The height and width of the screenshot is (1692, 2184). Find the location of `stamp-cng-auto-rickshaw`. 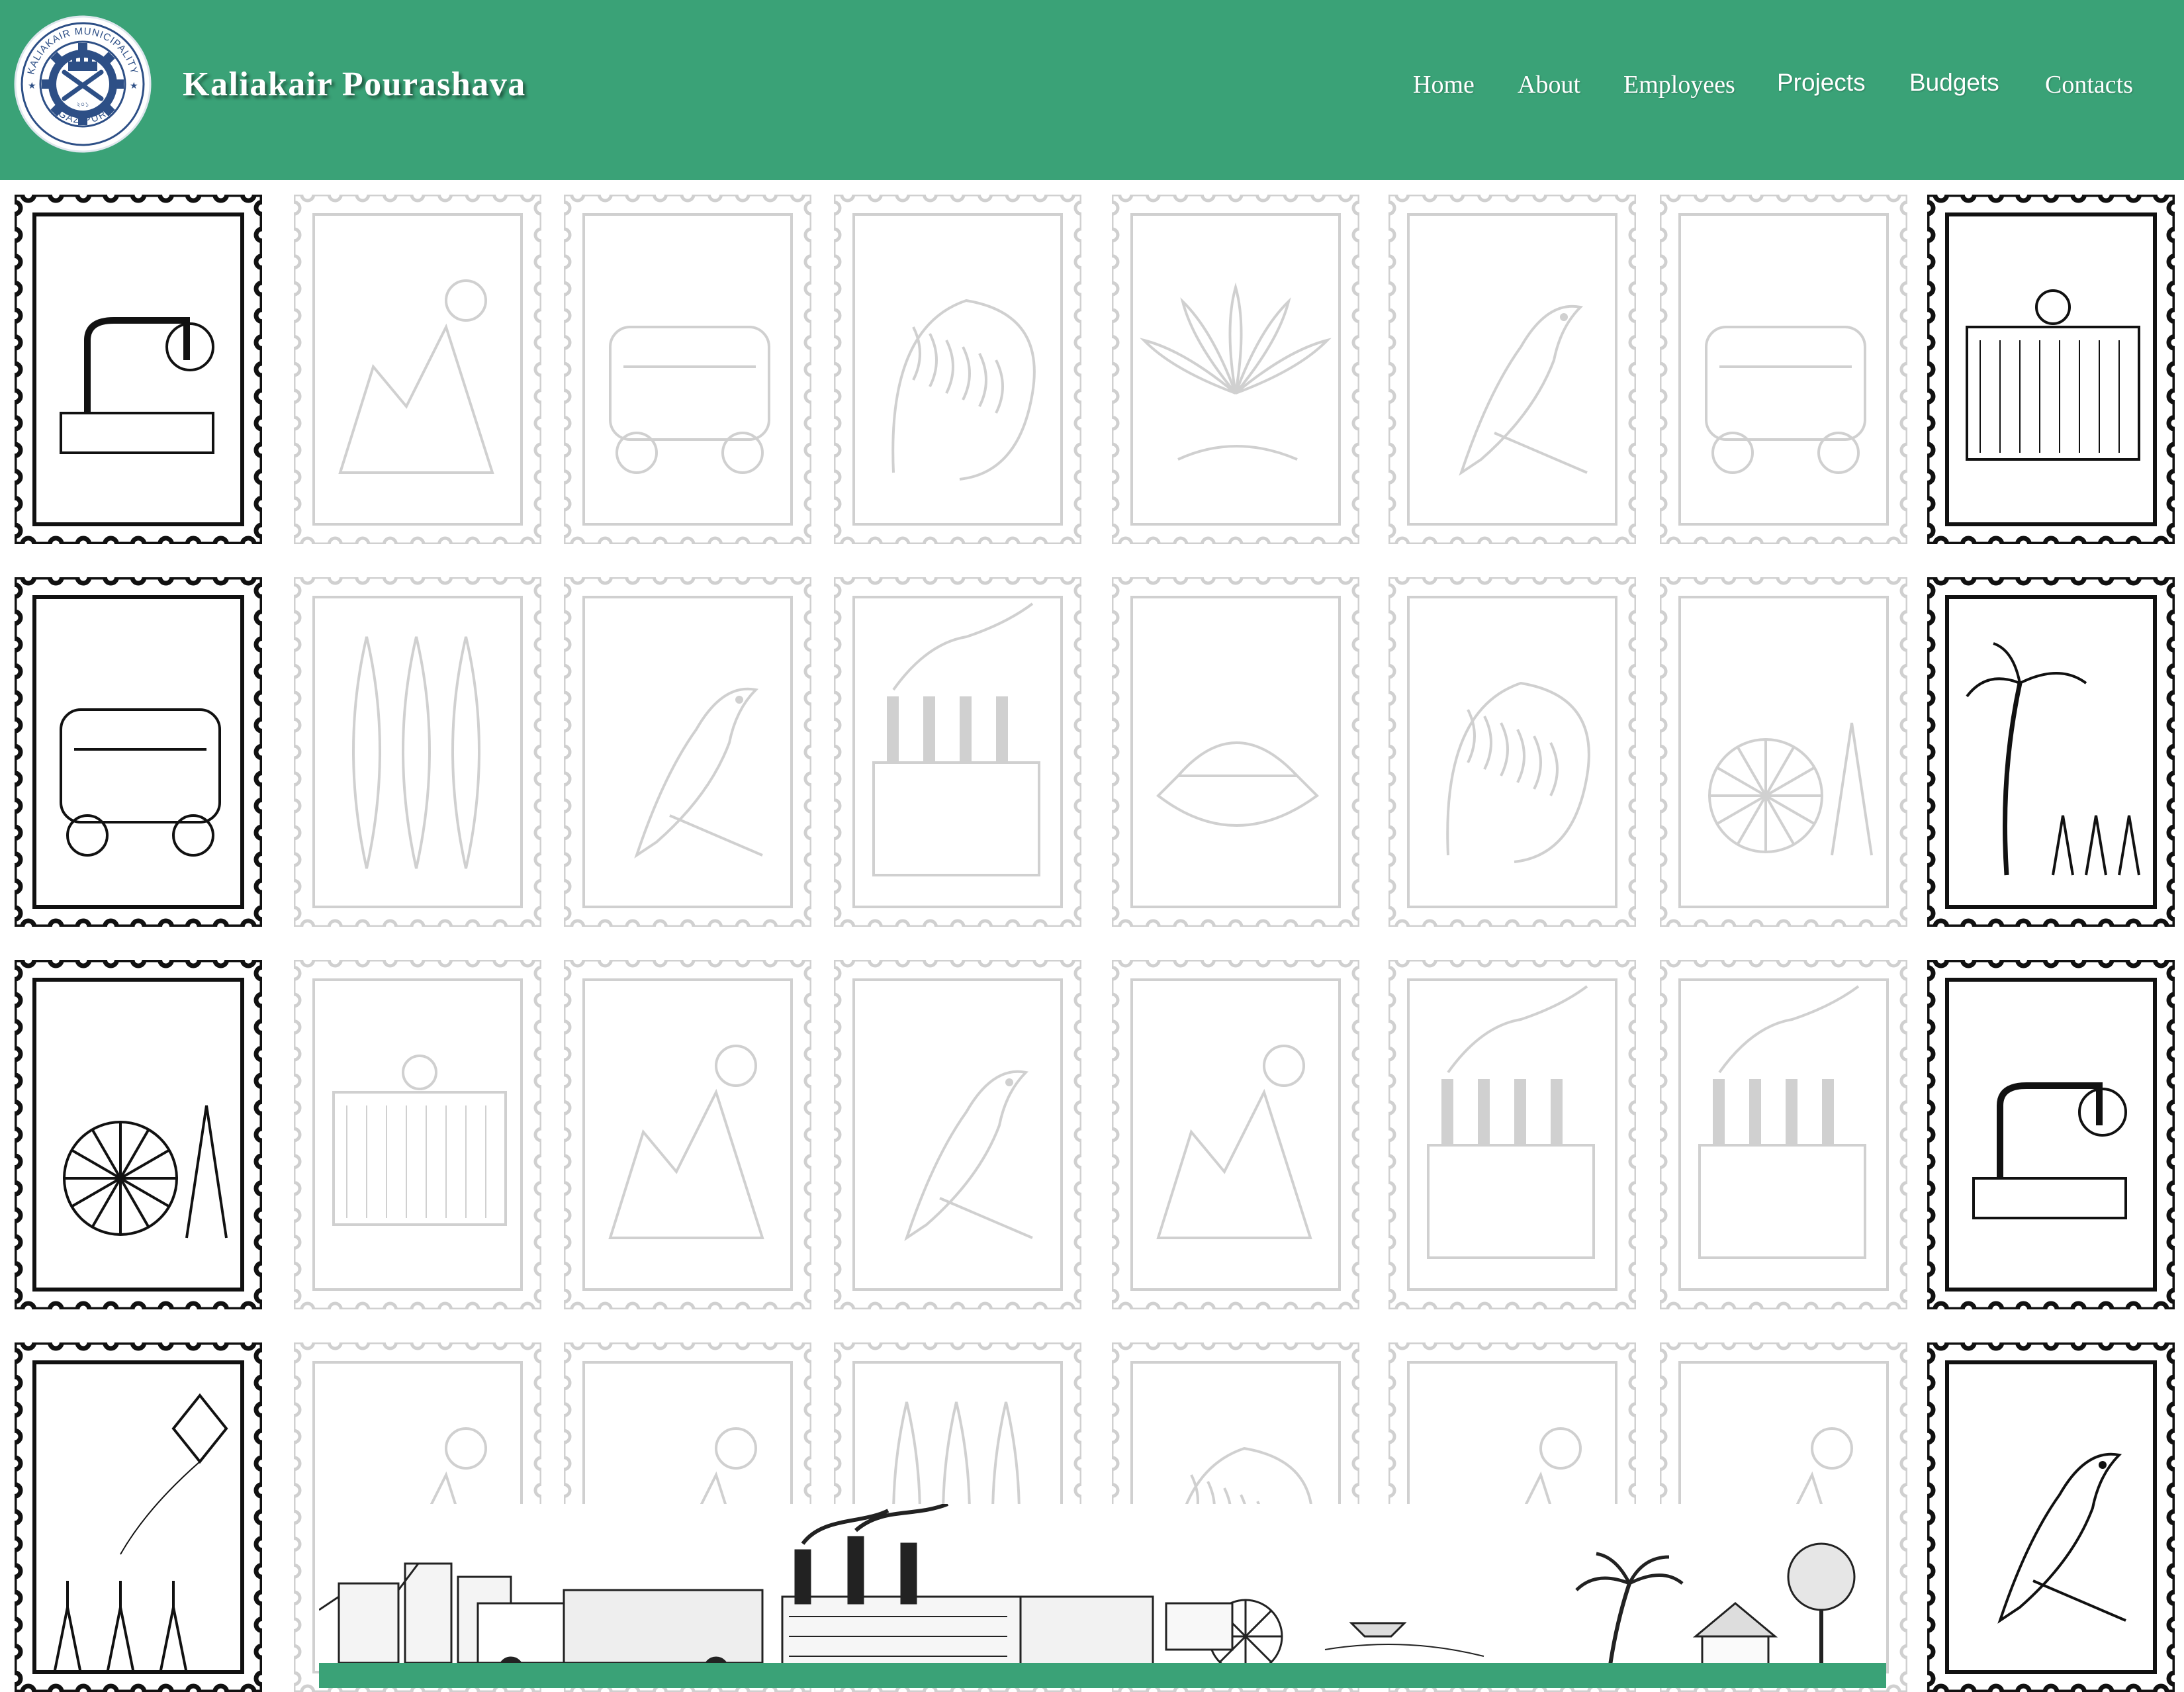

stamp-cng-auto-rickshaw is located at coordinates (138, 752).